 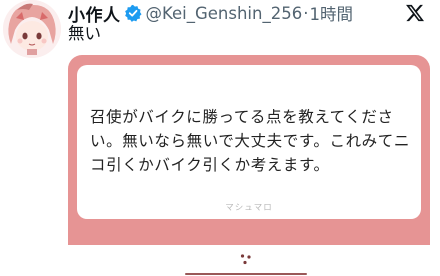 I want to click on author-avatar, so click(x=32, y=29).